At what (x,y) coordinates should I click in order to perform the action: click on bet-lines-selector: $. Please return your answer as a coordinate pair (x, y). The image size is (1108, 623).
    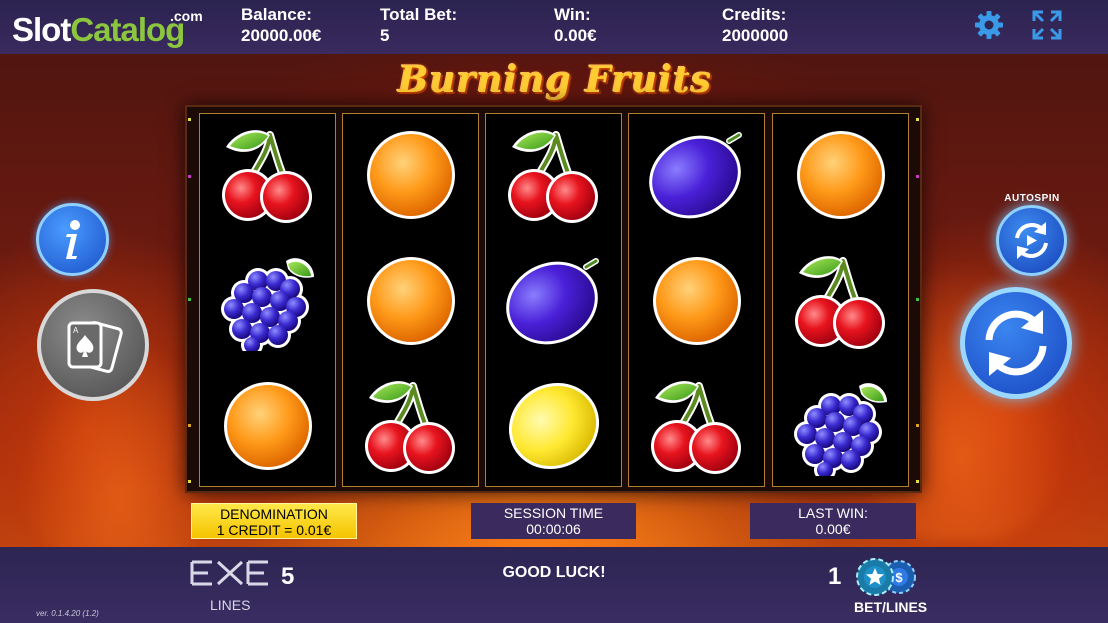
    Looking at the image, I should click on (888, 579).